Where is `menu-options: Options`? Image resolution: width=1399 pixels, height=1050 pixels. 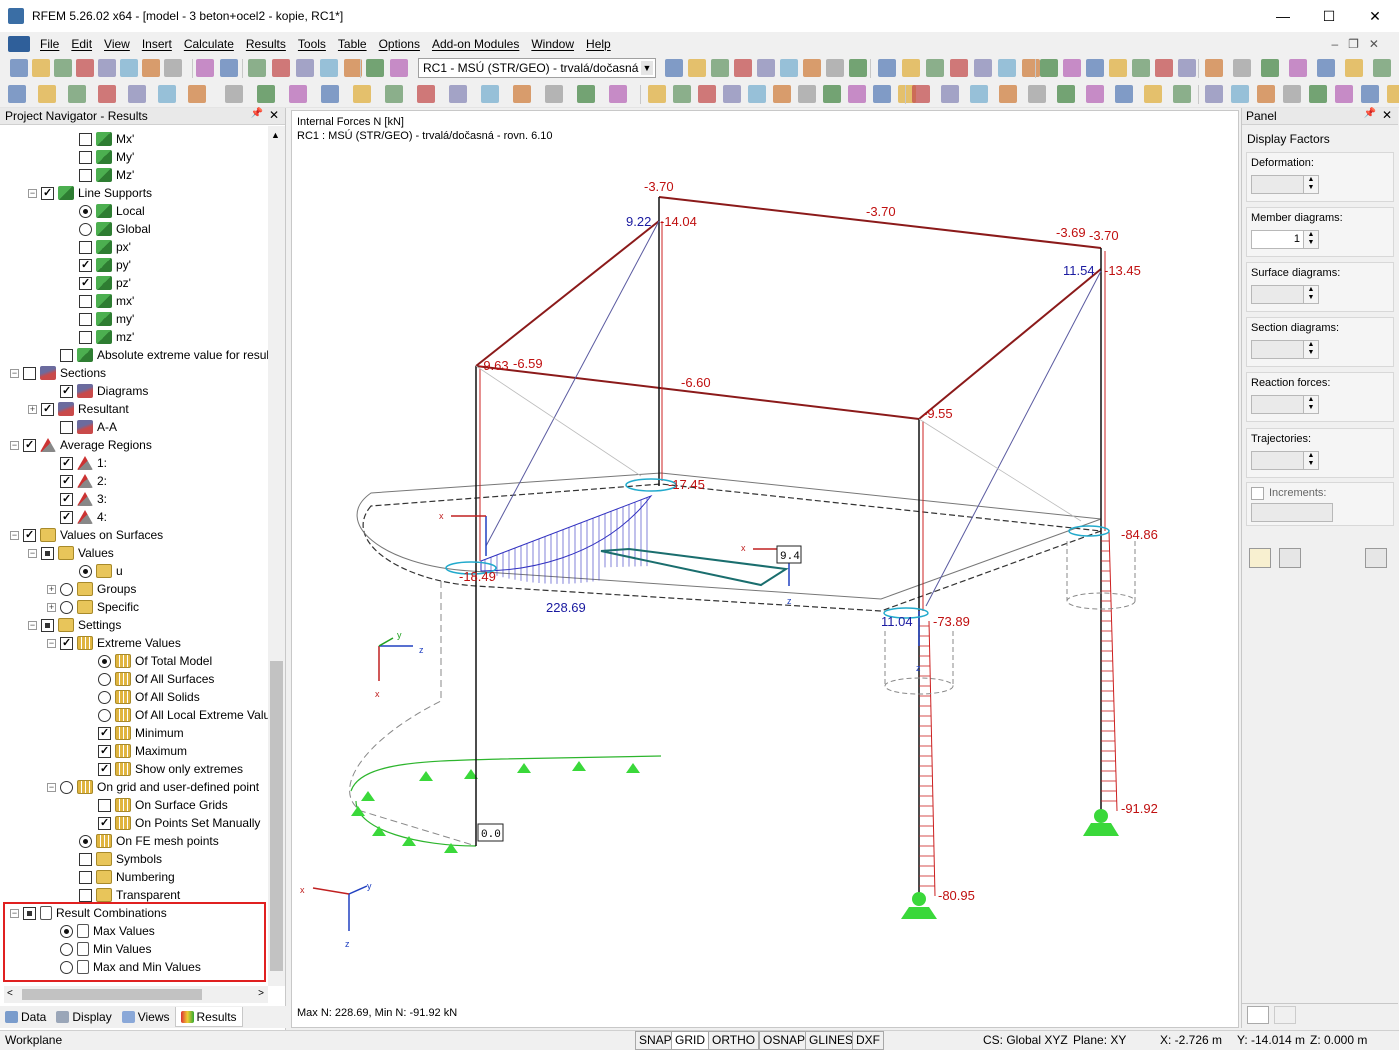 menu-options: Options is located at coordinates (399, 44).